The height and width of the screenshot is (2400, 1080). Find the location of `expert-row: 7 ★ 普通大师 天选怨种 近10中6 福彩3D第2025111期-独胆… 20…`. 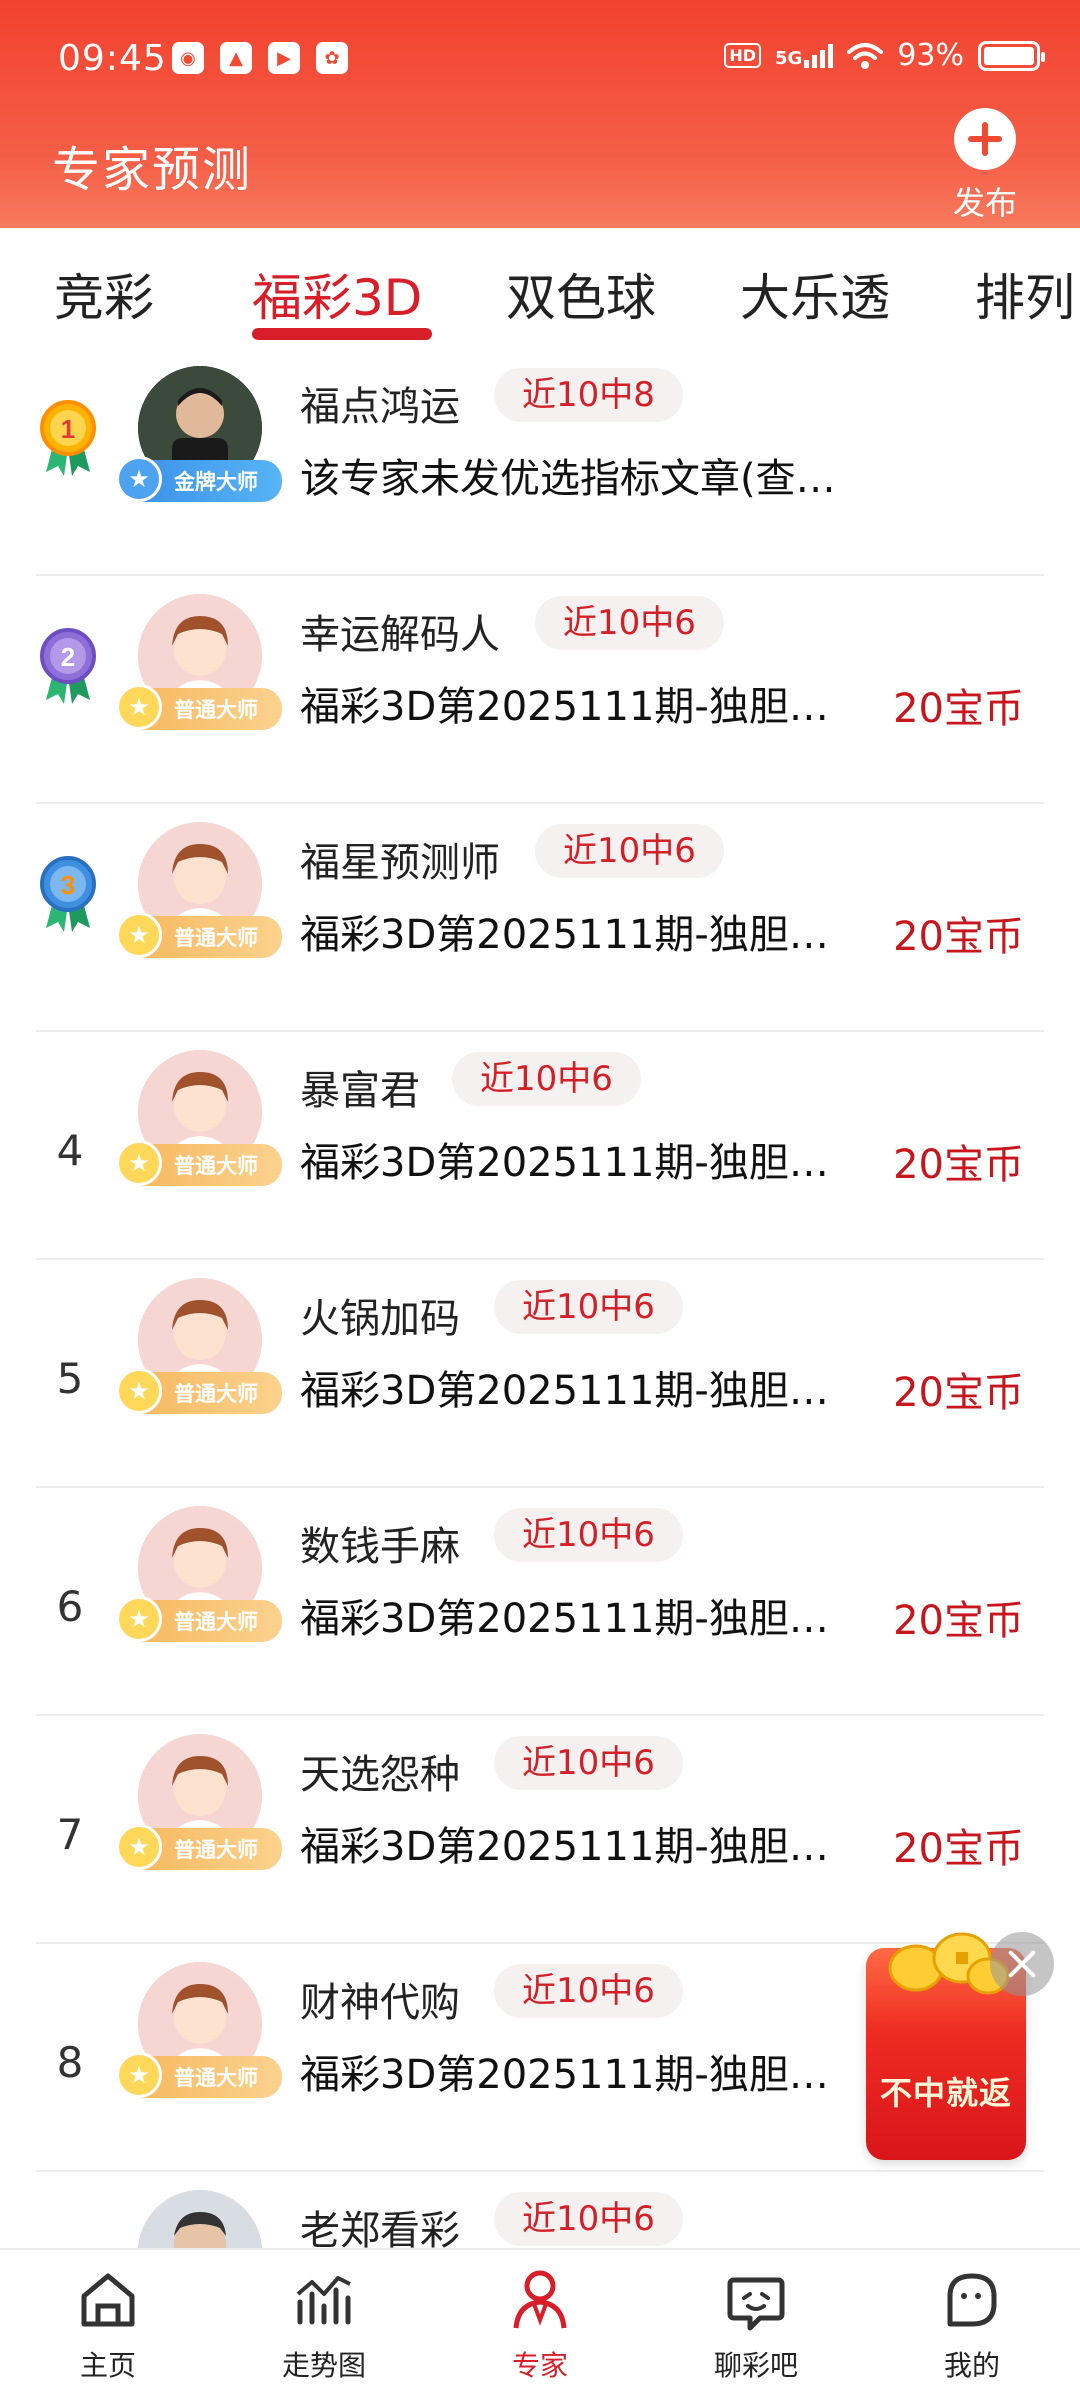

expert-row: 7 ★ 普通大师 天选怨种 近10中6 福彩3D第2025111期-独胆… 20… is located at coordinates (540, 1830).